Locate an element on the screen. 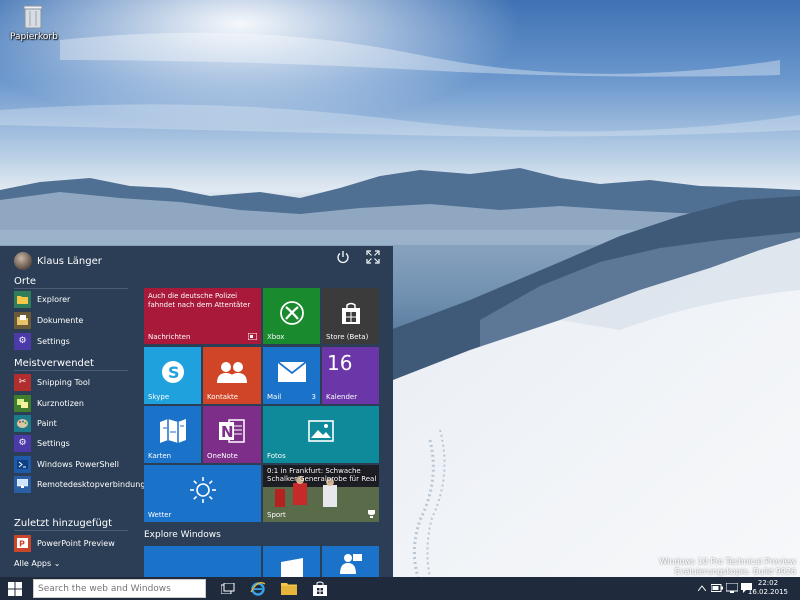 Image resolution: width=800 pixels, height=600 pixels. tile-skype: S Skype is located at coordinates (172, 375).